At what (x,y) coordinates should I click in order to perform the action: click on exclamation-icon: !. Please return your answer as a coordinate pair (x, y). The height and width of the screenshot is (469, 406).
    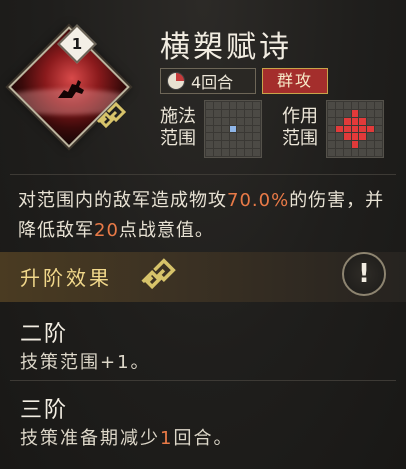
    Looking at the image, I should click on (364, 274).